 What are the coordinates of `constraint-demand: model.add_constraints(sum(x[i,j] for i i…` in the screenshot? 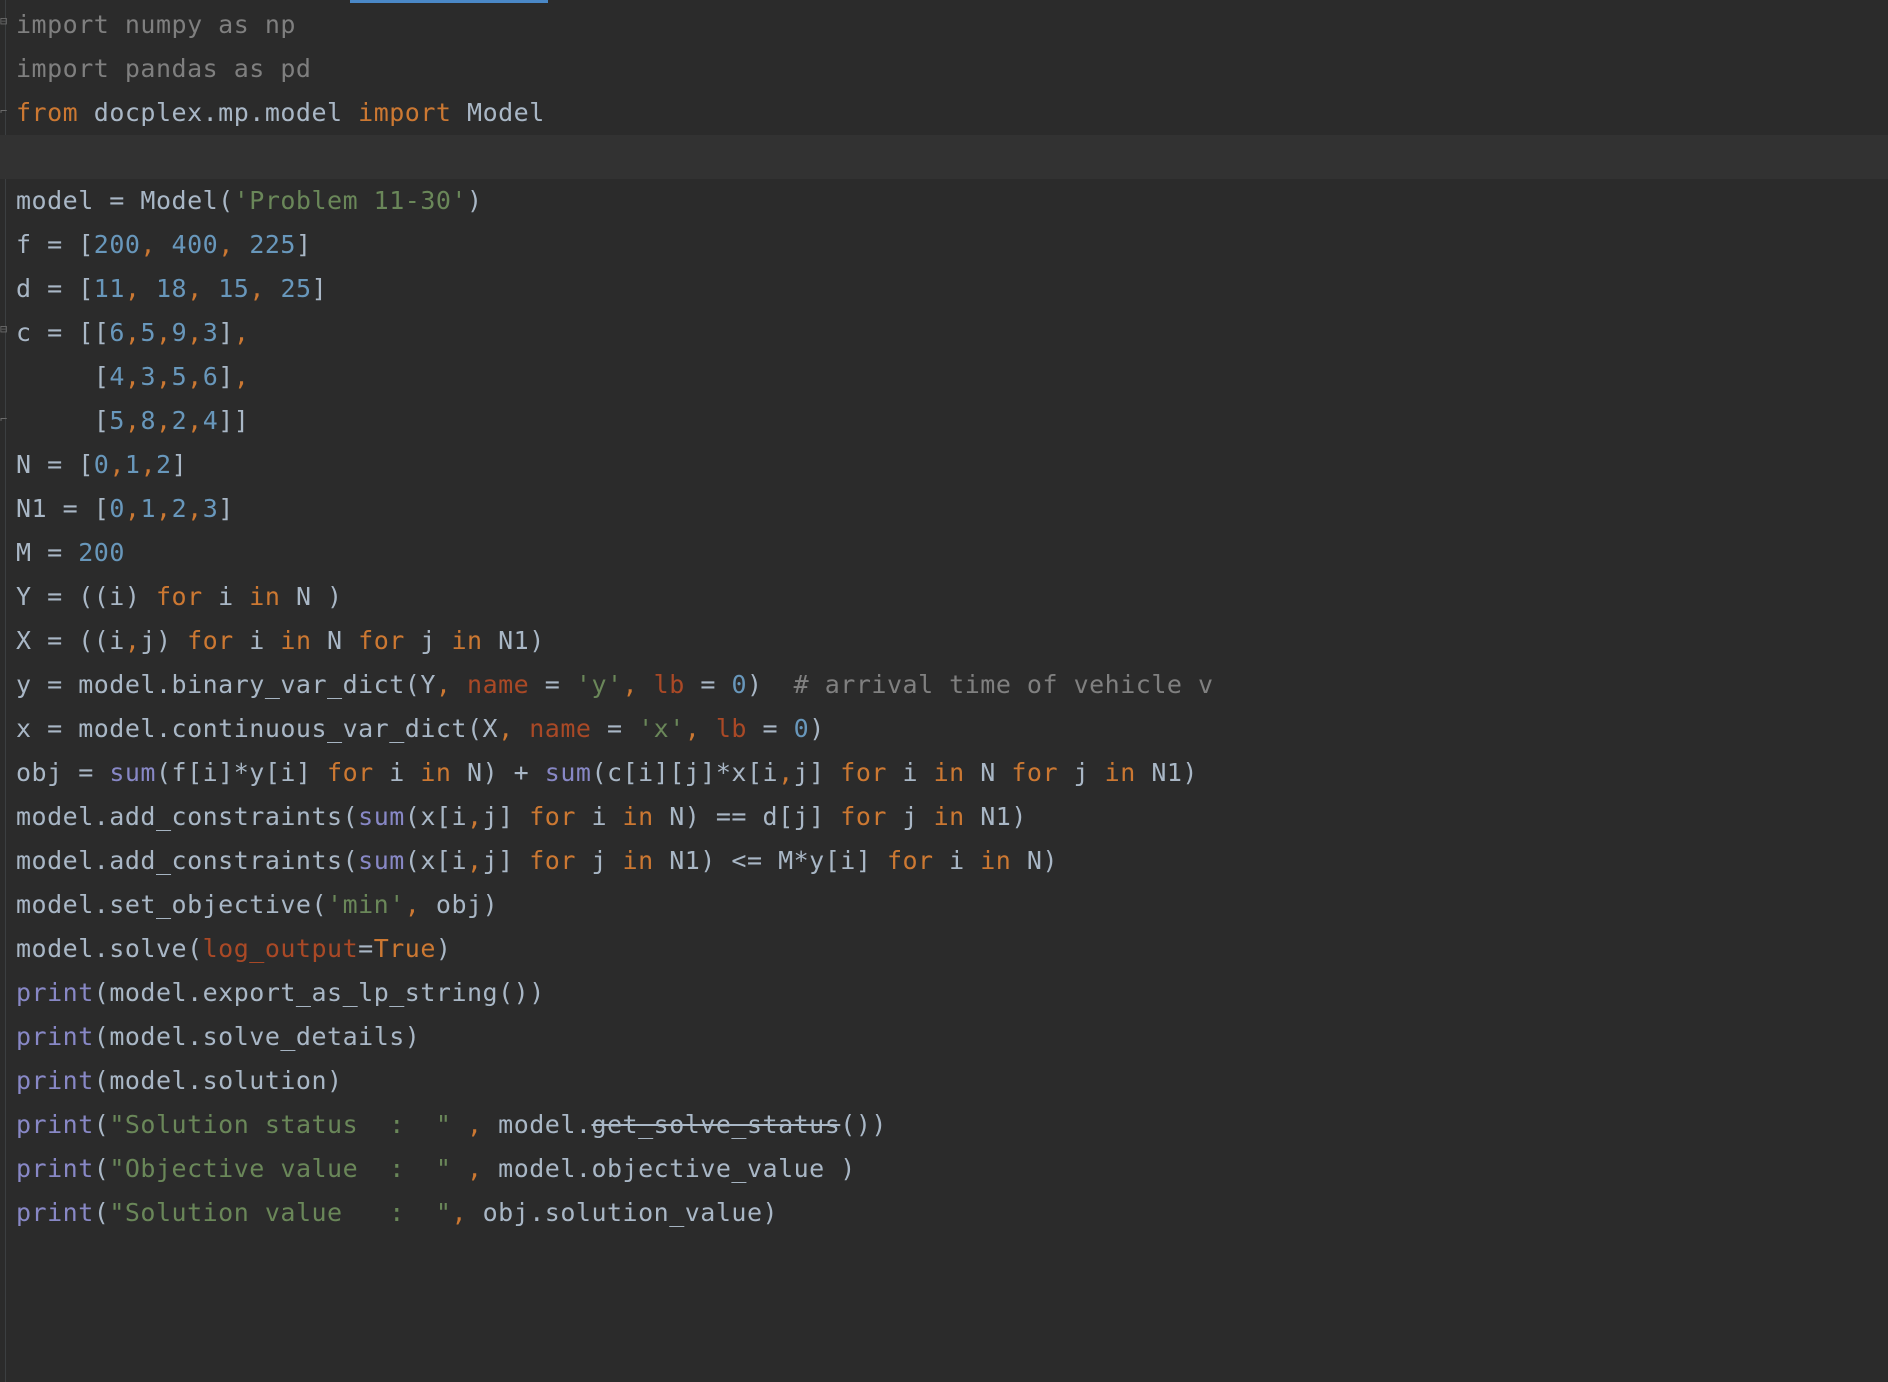 It's located at (521, 816).